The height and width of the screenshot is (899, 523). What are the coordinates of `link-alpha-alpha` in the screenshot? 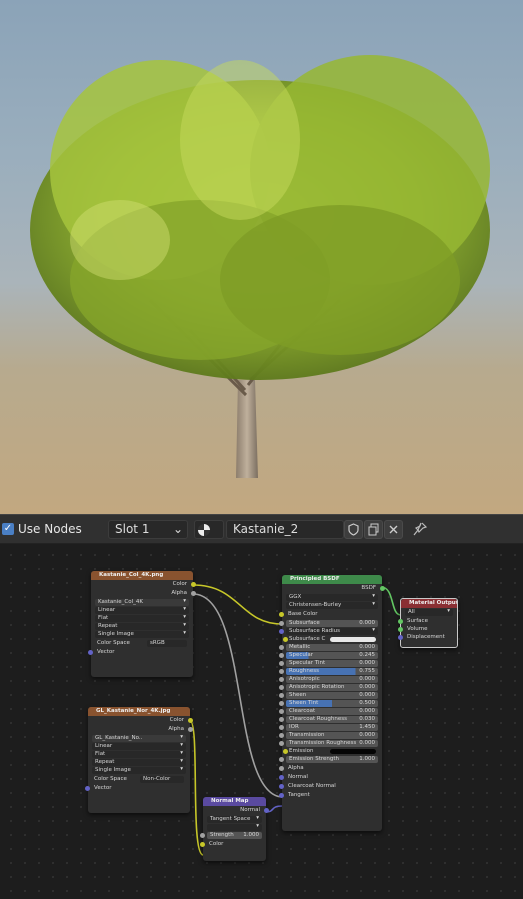 It's located at (237, 695).